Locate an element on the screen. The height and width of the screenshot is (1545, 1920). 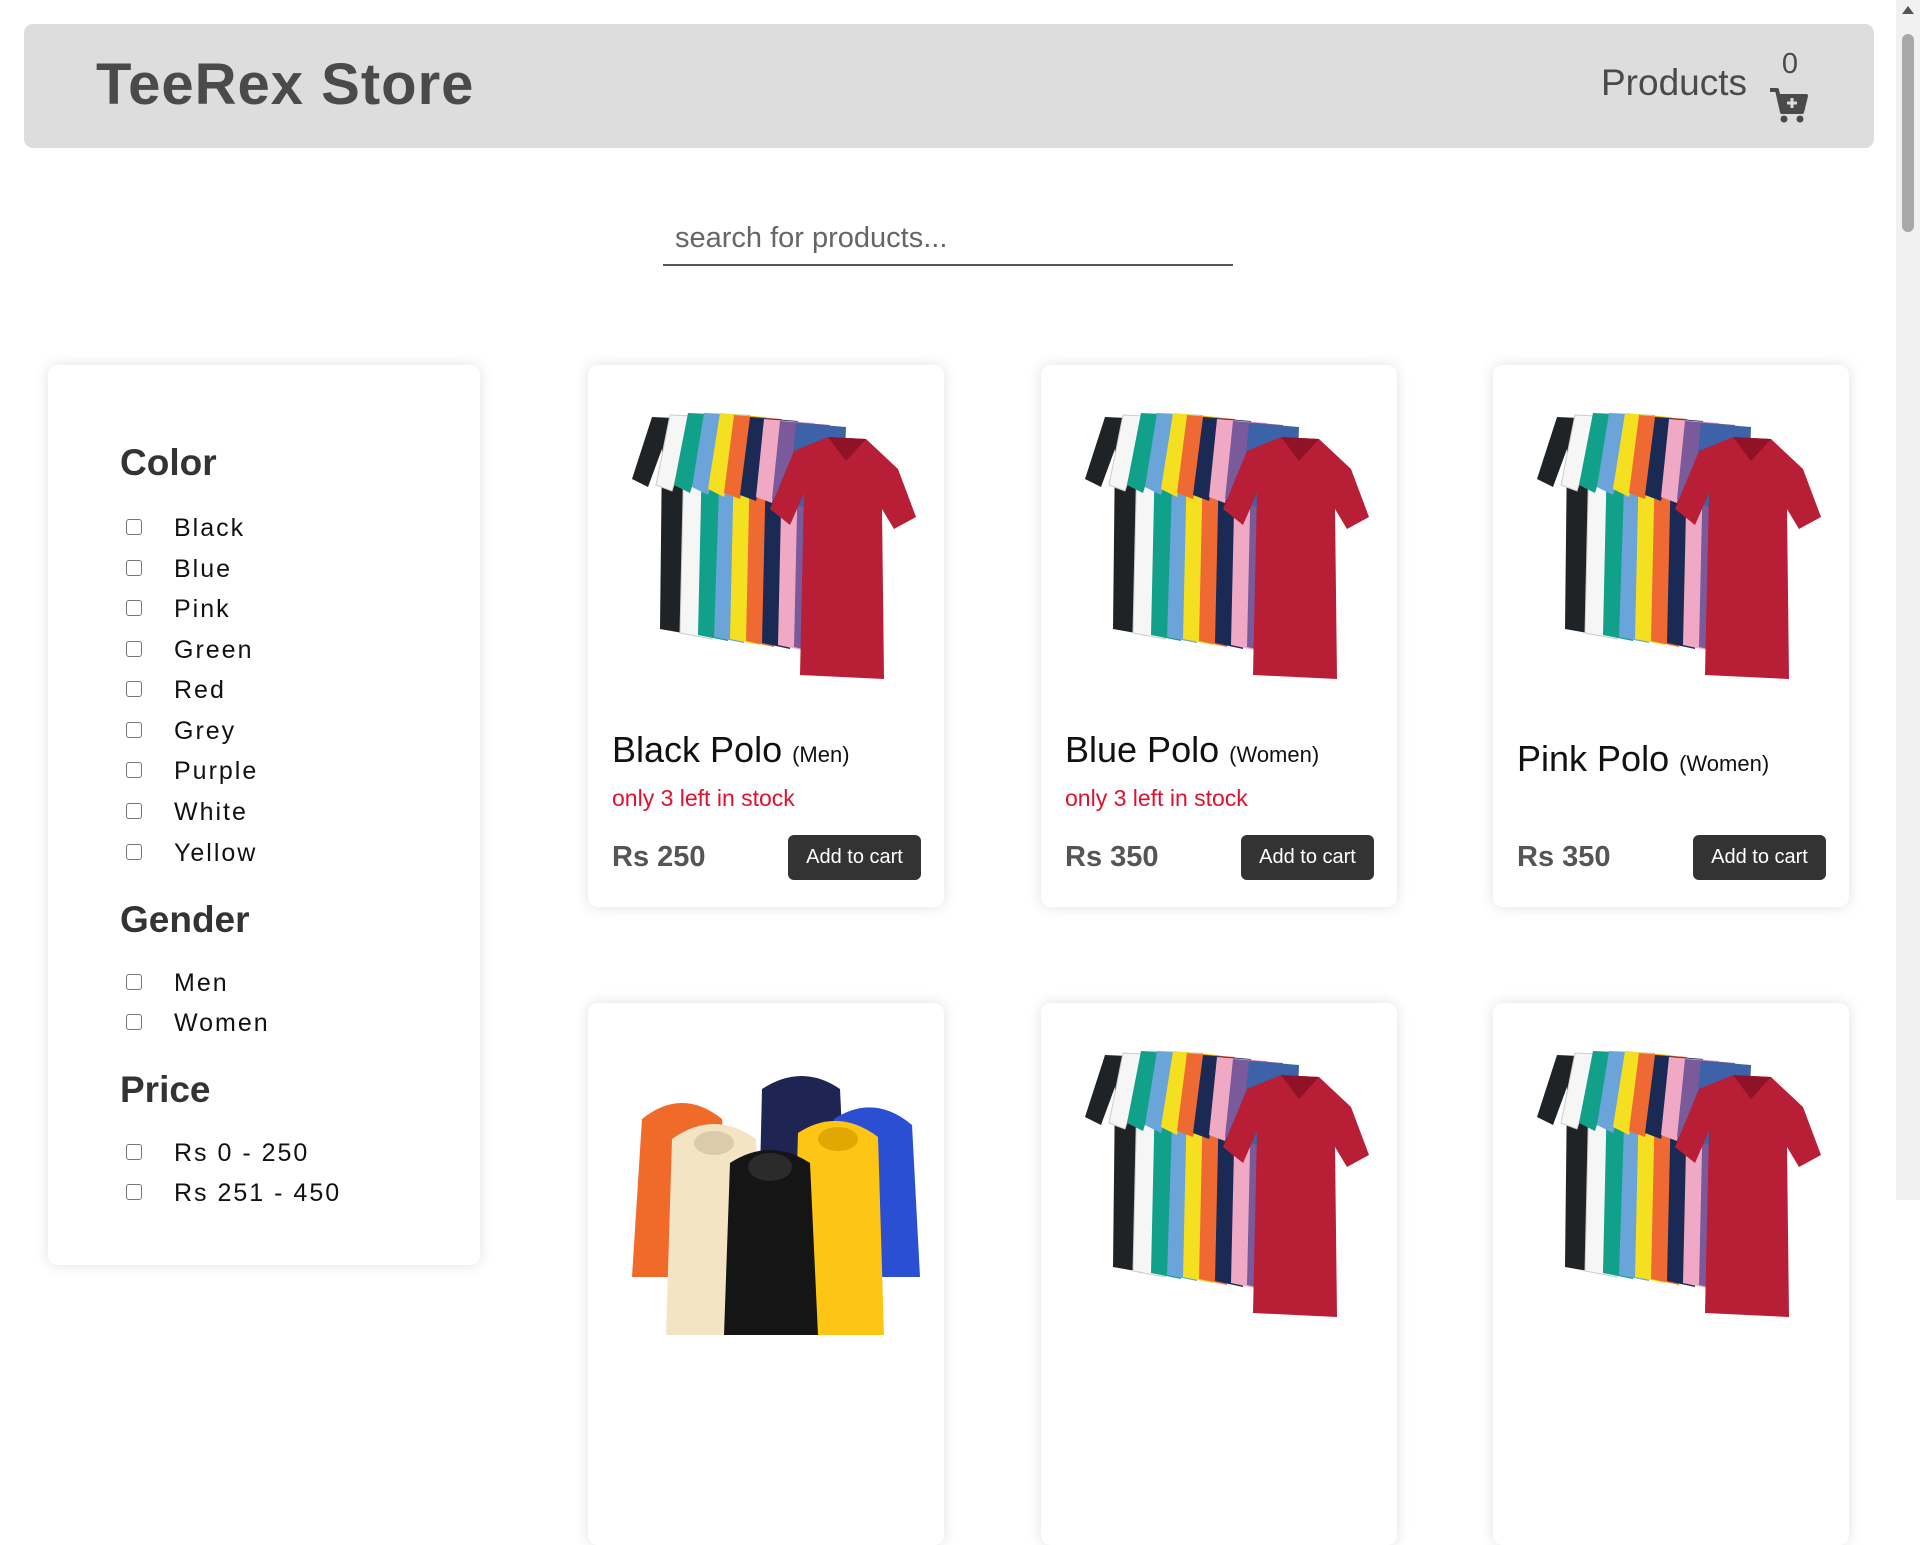
color-filter-title: Color is located at coordinates (168, 462).